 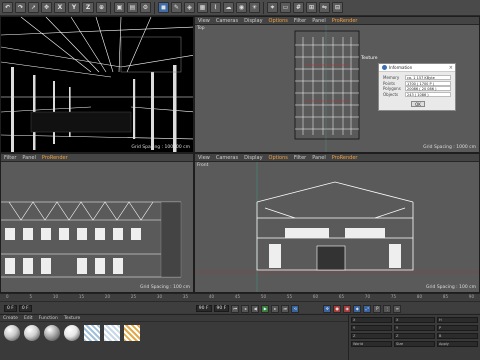 What do you see at coordinates (10, 318) in the screenshot?
I see `menu-create: Create` at bounding box center [10, 318].